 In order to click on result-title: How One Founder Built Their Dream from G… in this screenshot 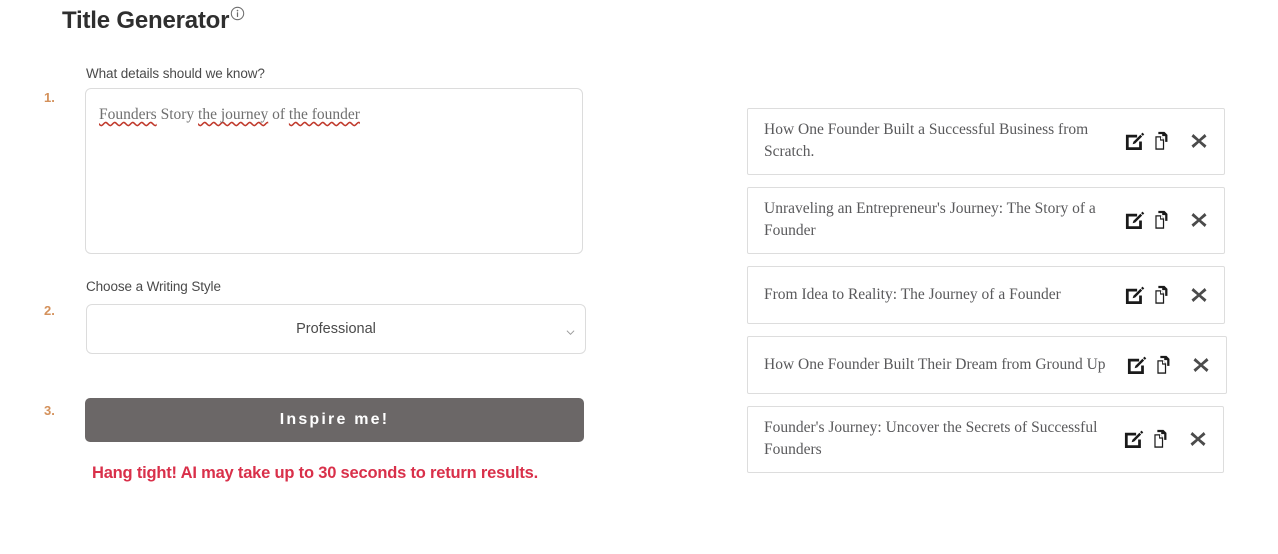, I will do `click(935, 364)`.